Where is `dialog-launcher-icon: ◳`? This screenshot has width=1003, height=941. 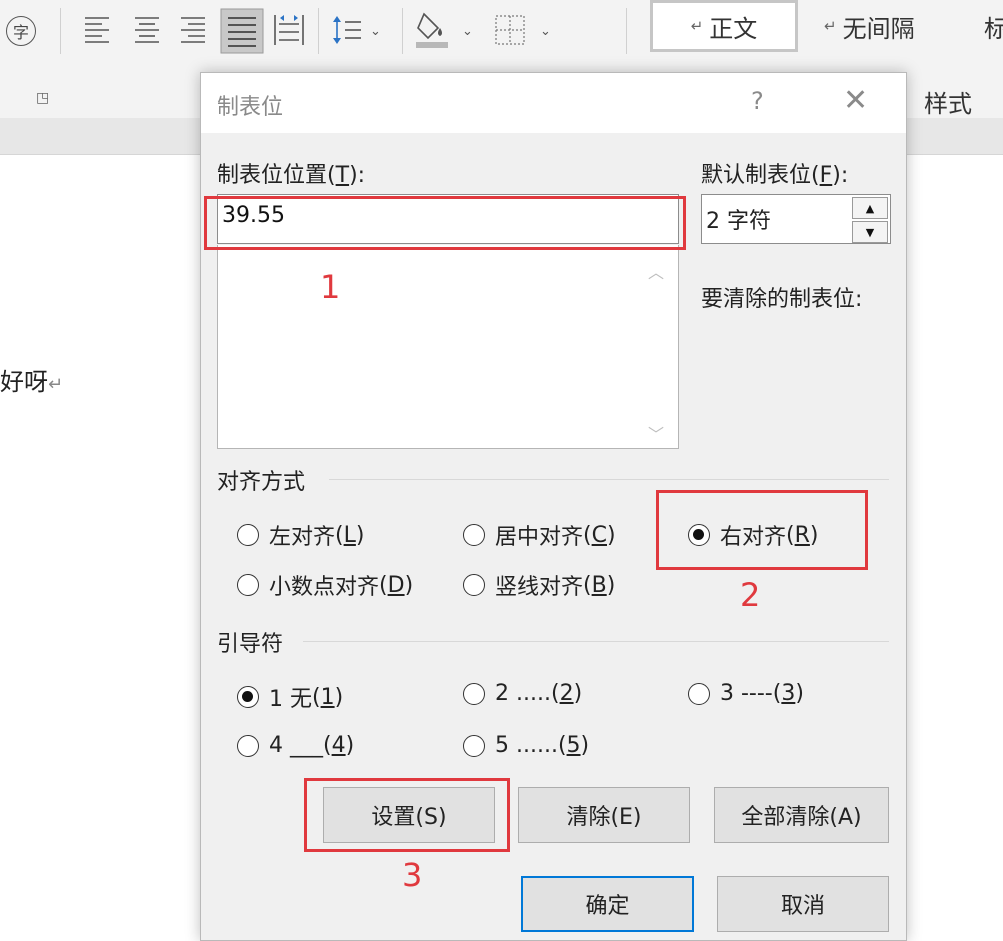
dialog-launcher-icon: ◳ is located at coordinates (42, 98).